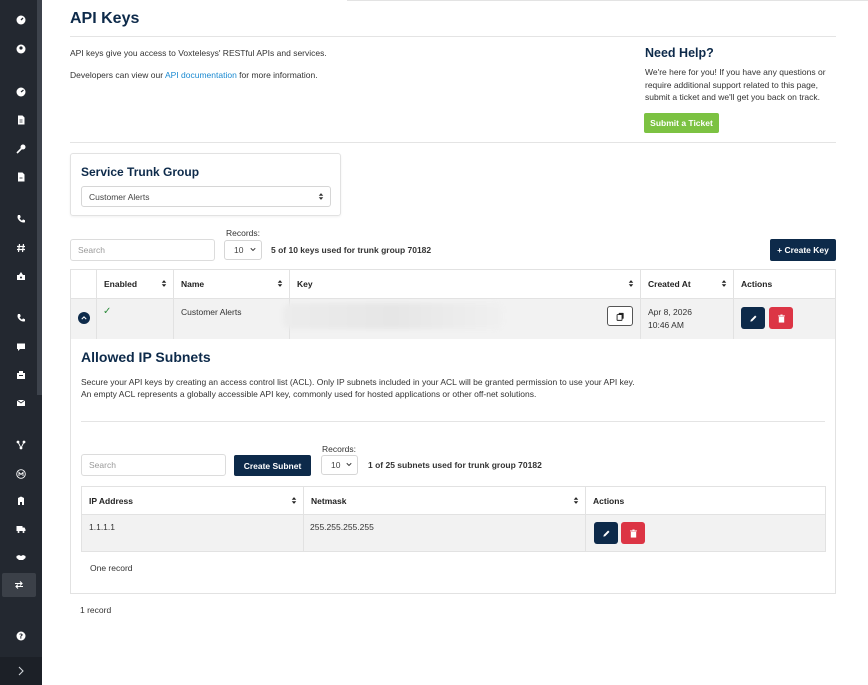  I want to click on mail-icon, so click(21, 402).